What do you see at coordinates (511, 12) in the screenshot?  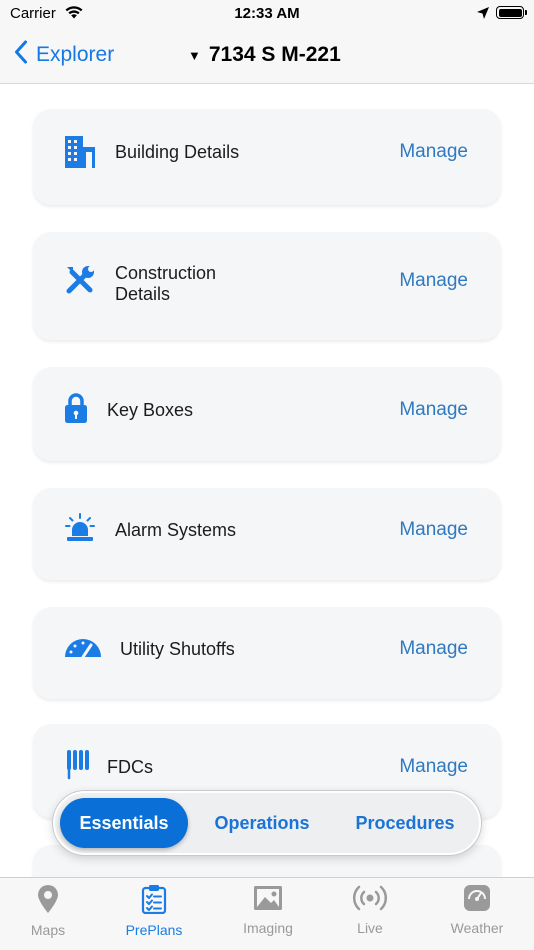 I see `battery-icon` at bounding box center [511, 12].